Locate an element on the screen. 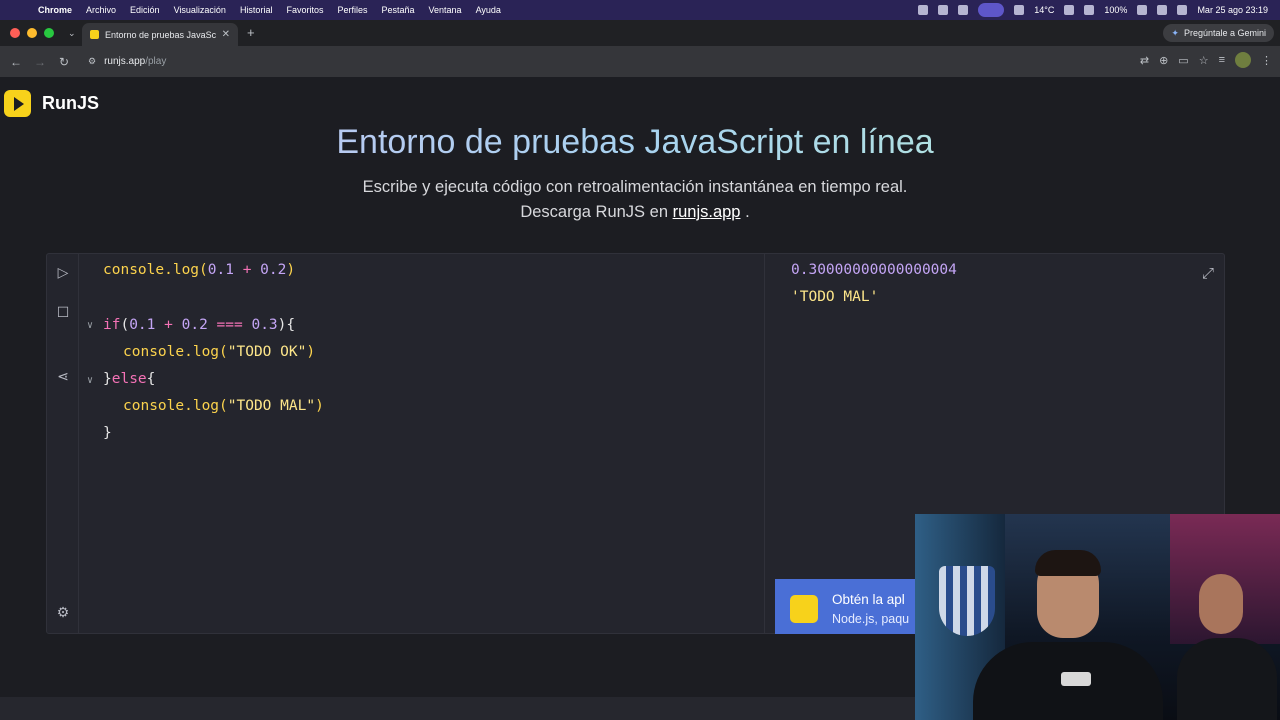 This screenshot has width=1280, height=720. menu-chrome: Chrome is located at coordinates (55, 10).